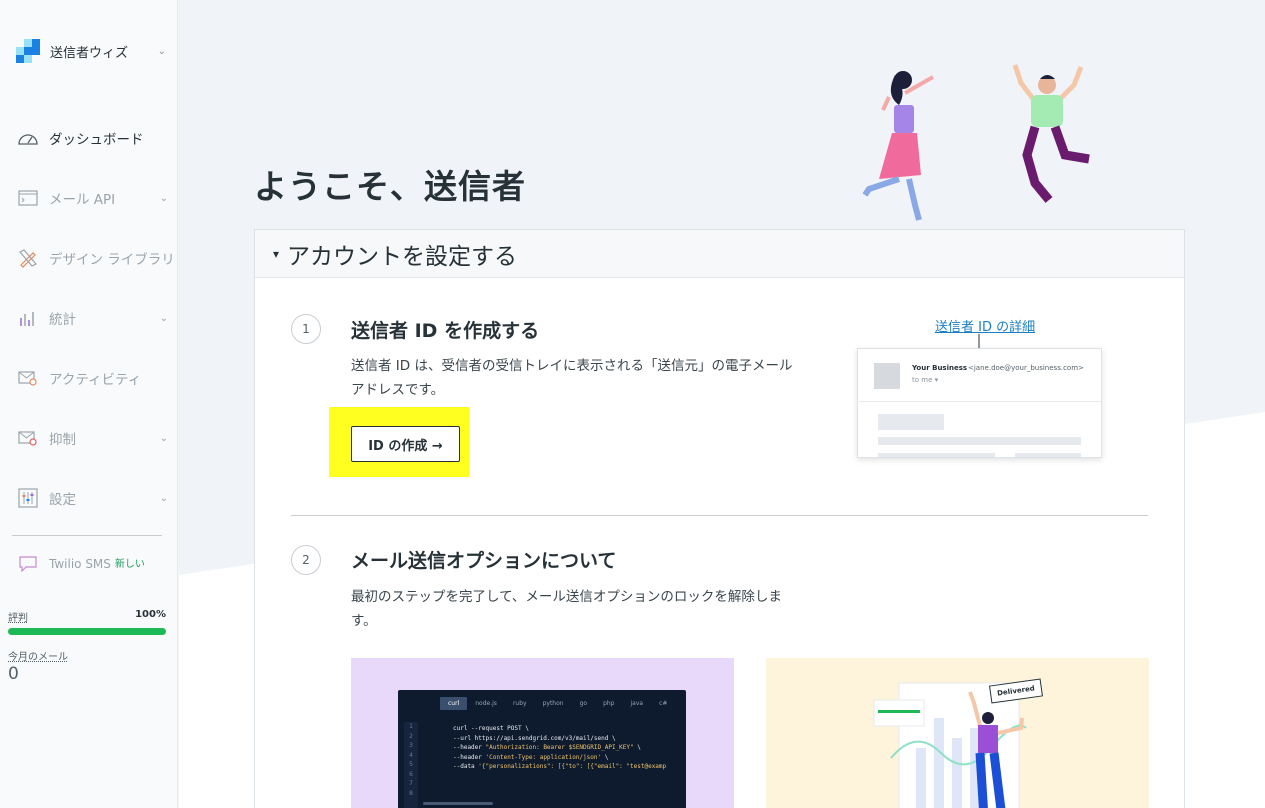 The height and width of the screenshot is (808, 1265). I want to click on code-language-tabs: curl node.js ruby python go php java c#, so click(557, 703).